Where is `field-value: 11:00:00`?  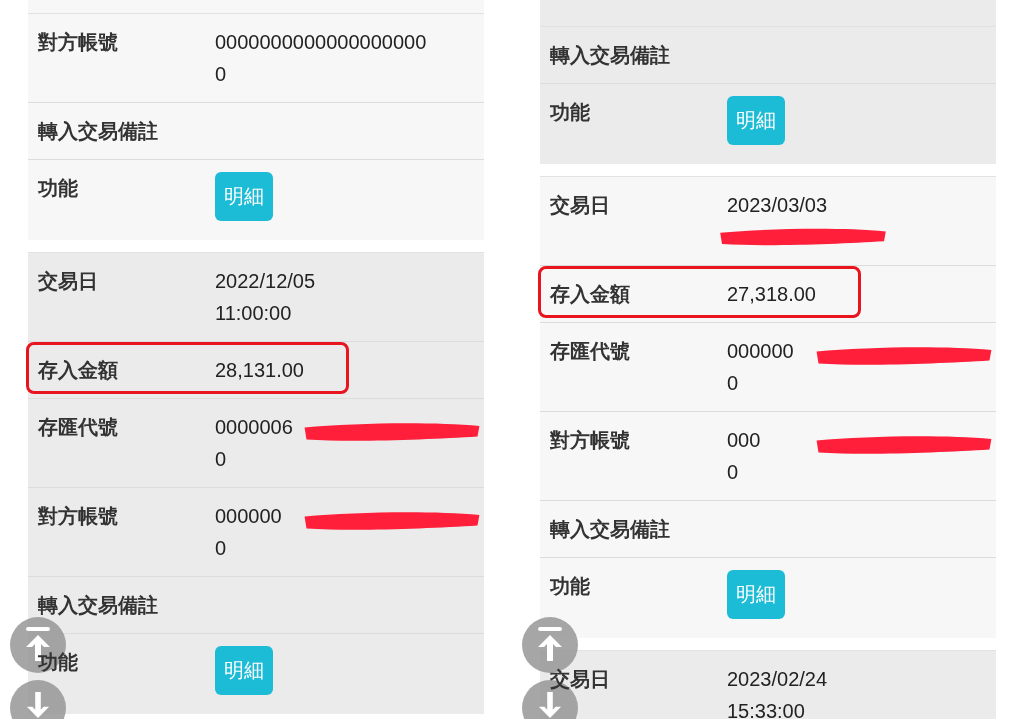 field-value: 11:00:00 is located at coordinates (253, 313).